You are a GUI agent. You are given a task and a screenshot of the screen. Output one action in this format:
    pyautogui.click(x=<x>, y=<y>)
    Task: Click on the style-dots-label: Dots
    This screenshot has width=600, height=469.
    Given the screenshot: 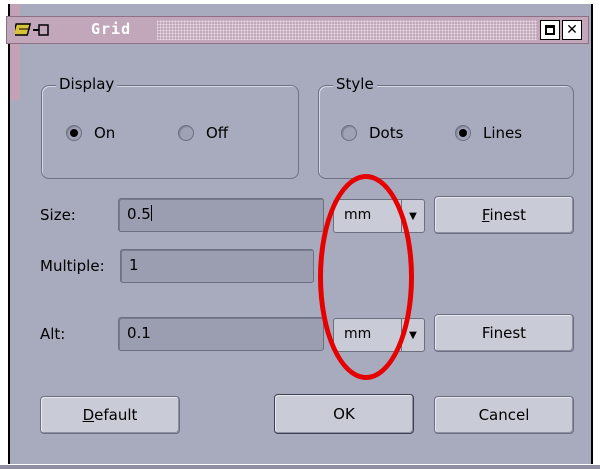 What is the action you would take?
    pyautogui.click(x=386, y=133)
    